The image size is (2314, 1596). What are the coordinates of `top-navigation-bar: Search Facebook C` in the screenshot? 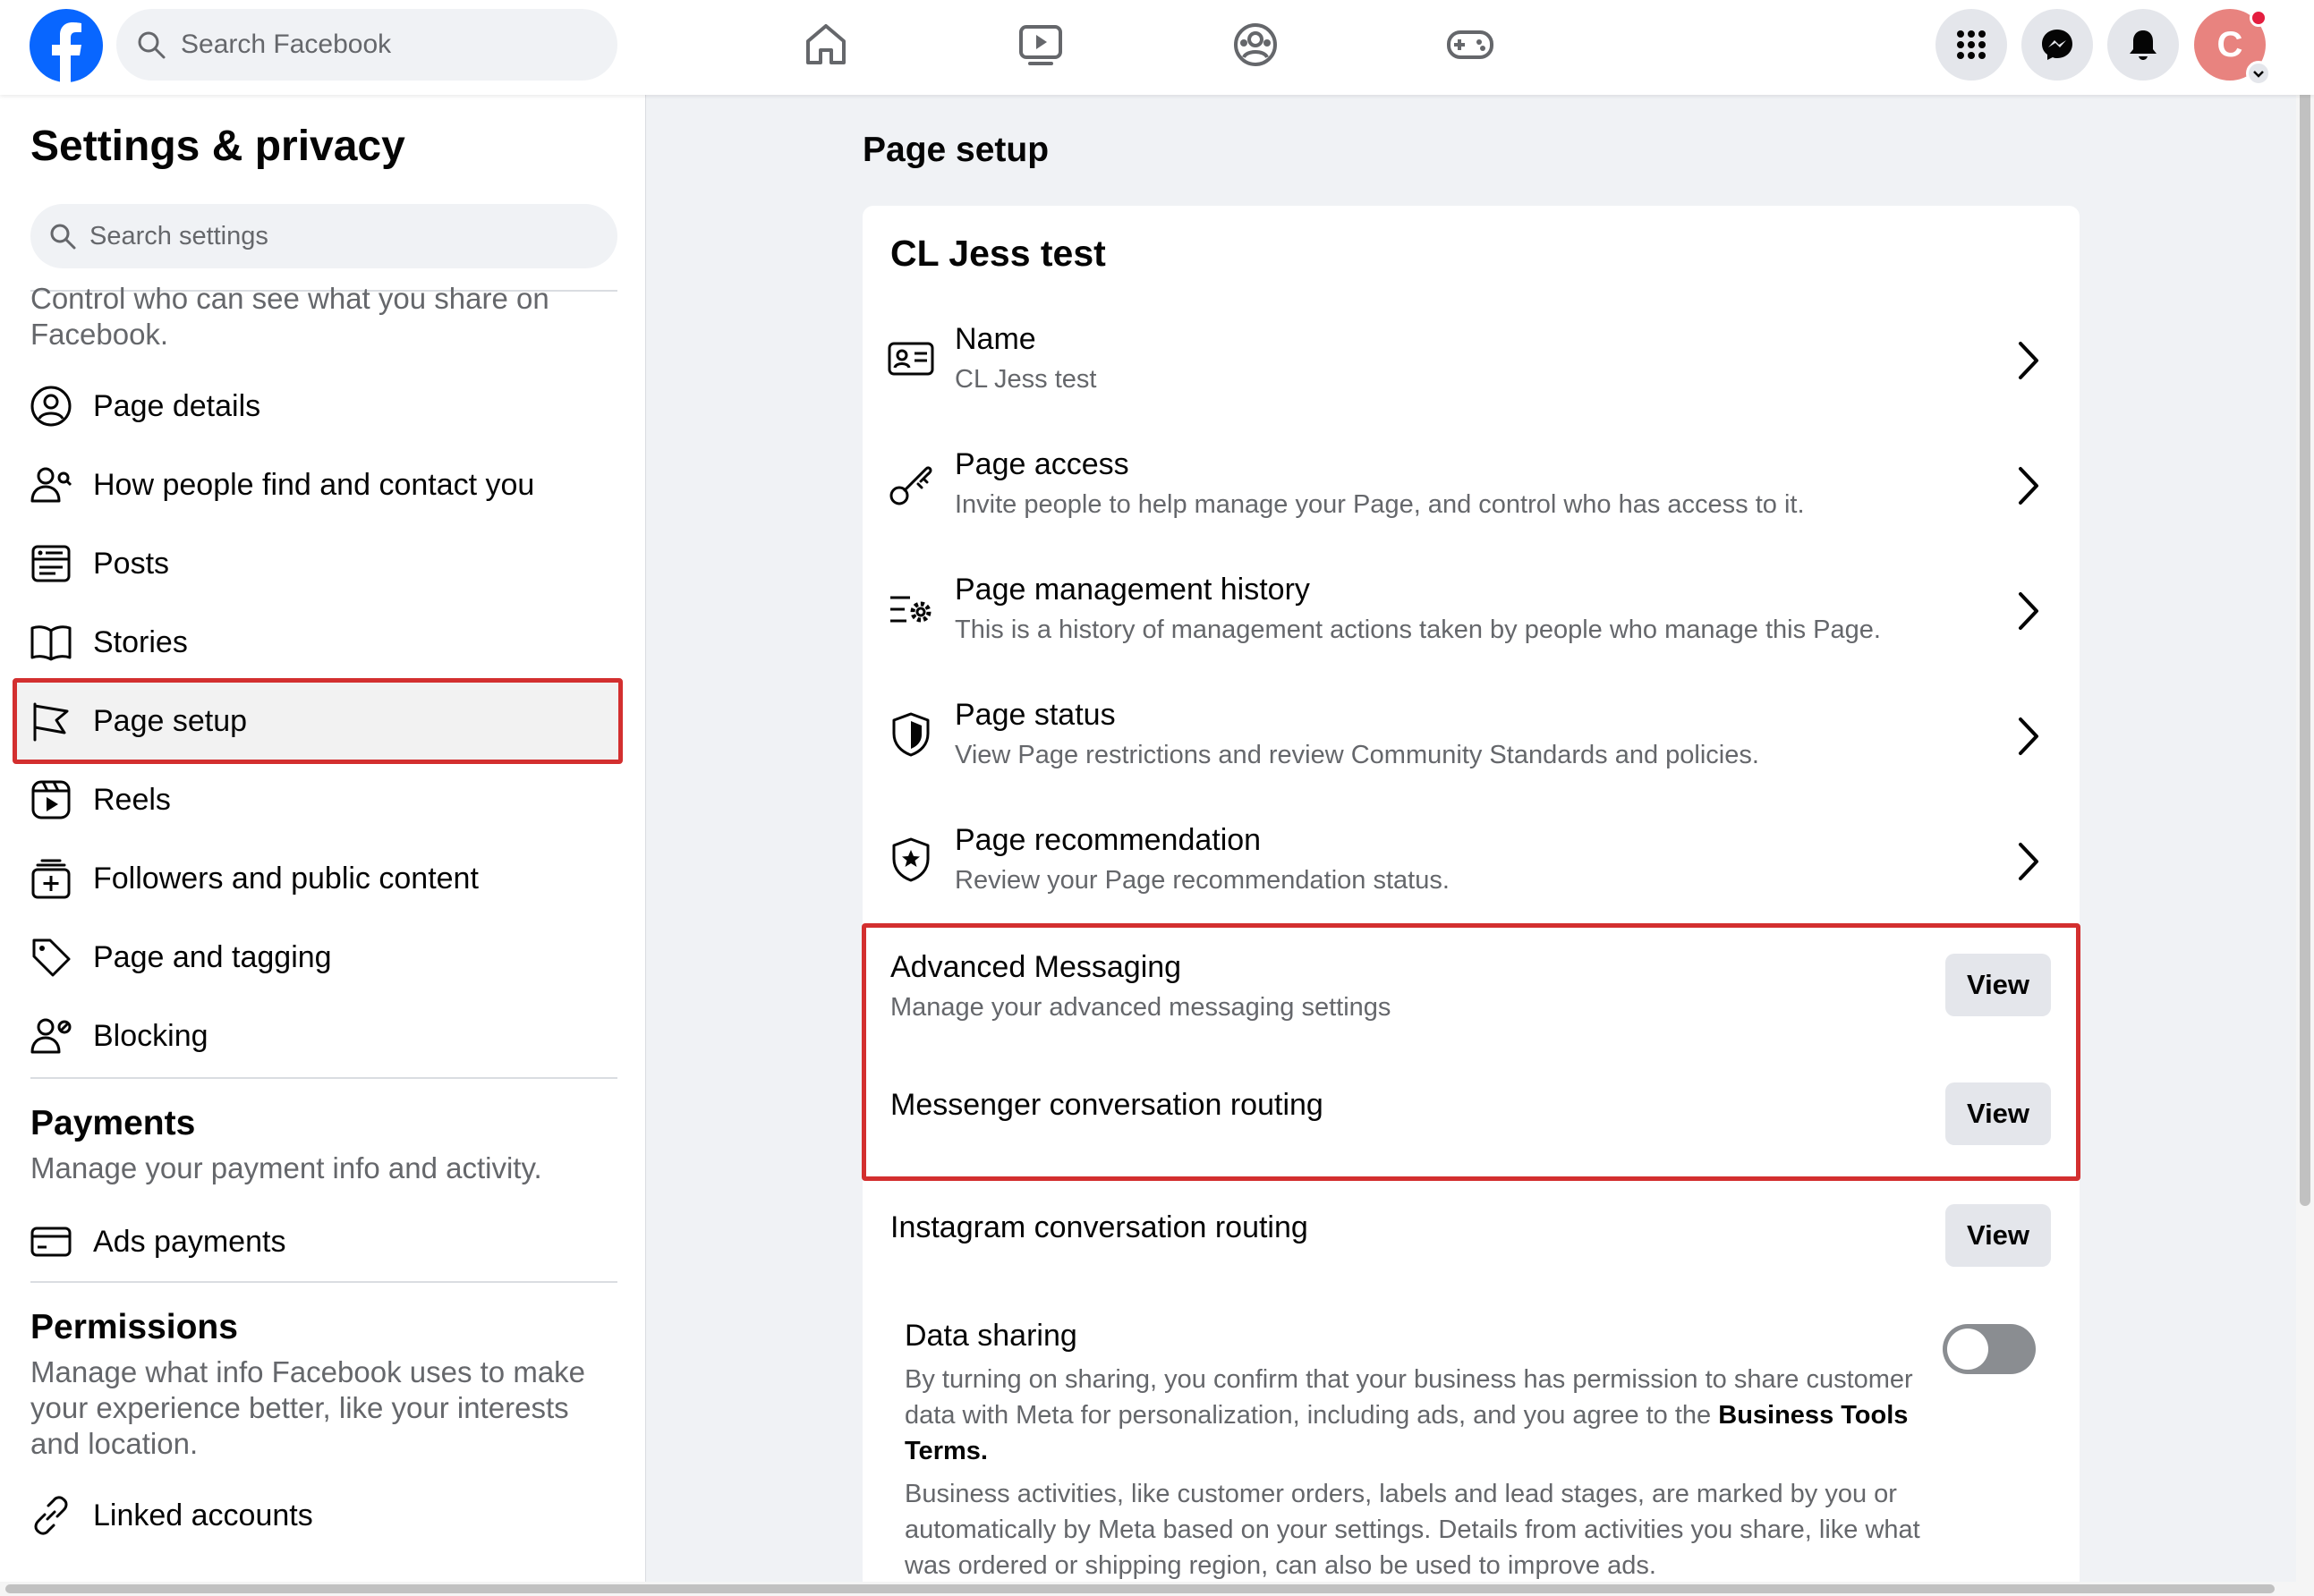 It's located at (1157, 47).